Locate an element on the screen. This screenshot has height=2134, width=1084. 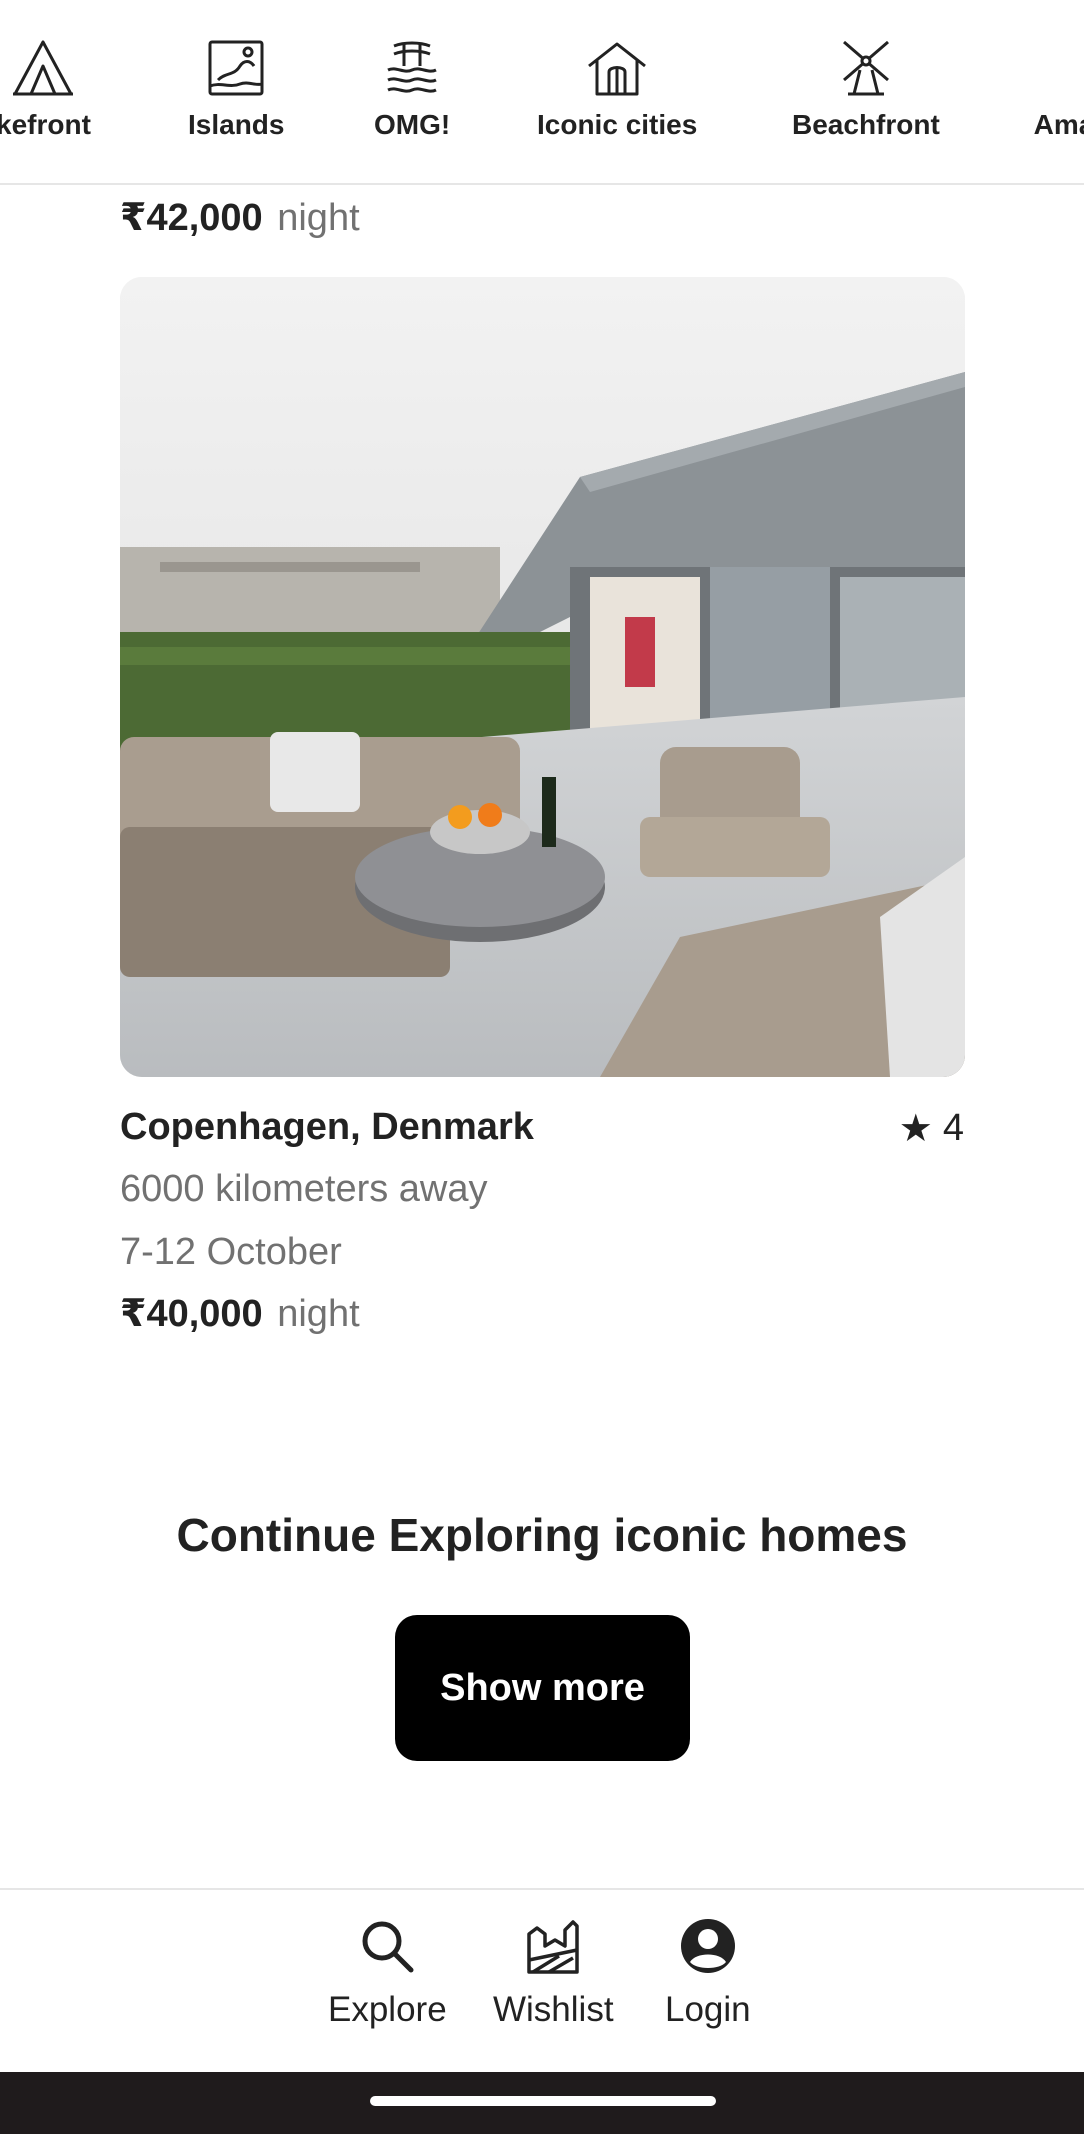
listing-rating: ★ 4 is located at coordinates (931, 1128).